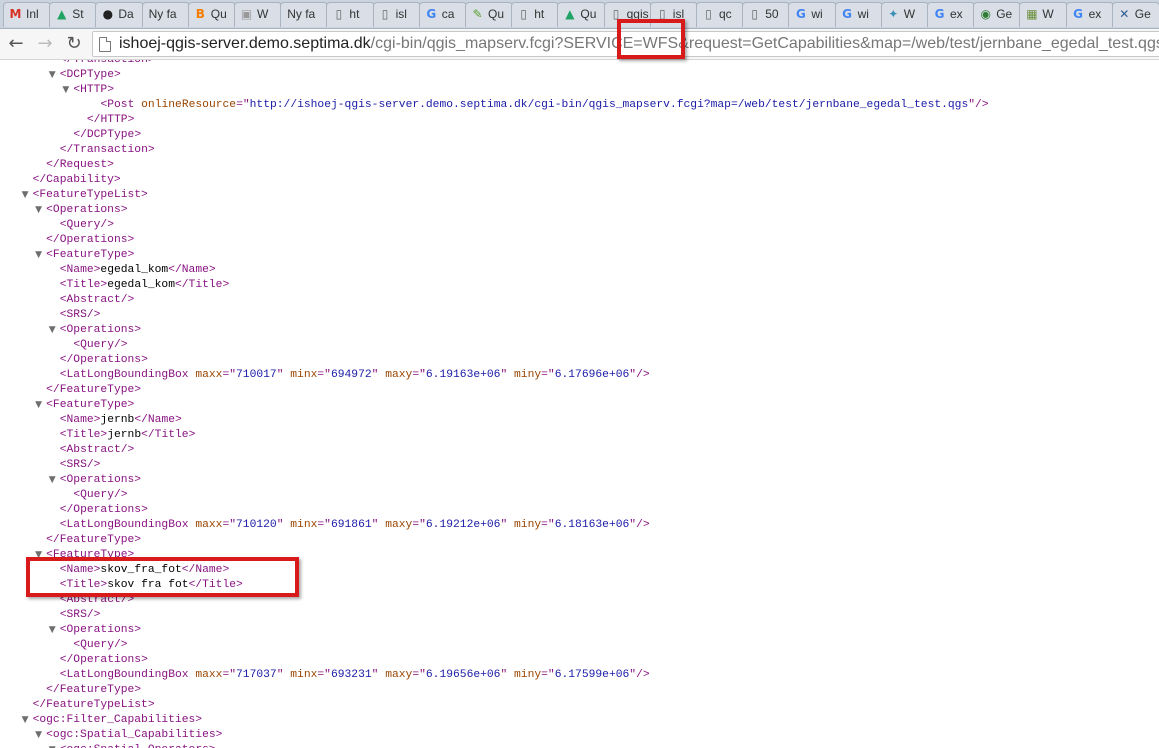 The height and width of the screenshot is (748, 1159). I want to click on xml-line: <SRS/>, so click(80, 465).